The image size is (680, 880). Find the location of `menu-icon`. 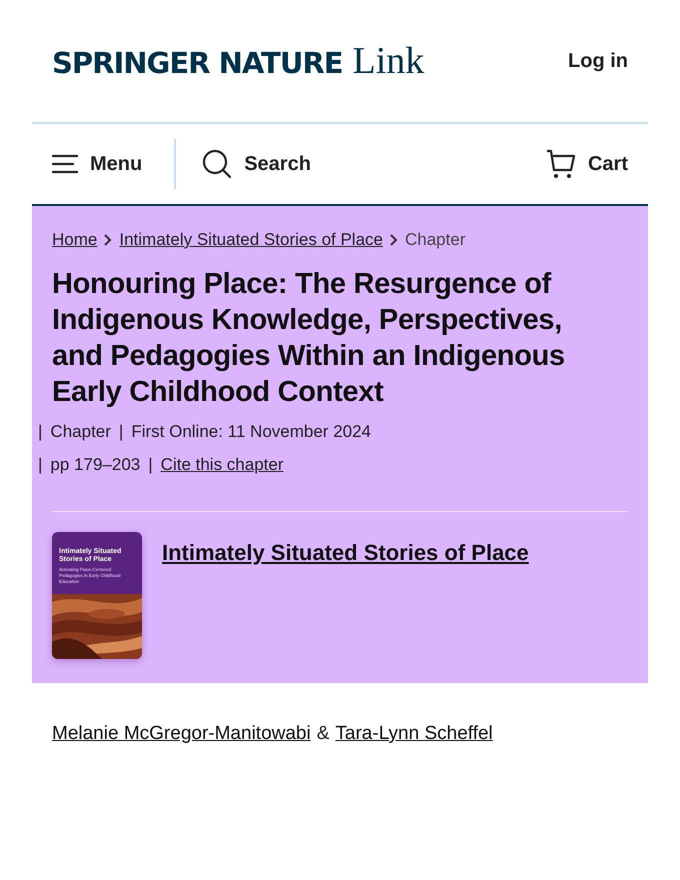

menu-icon is located at coordinates (65, 164).